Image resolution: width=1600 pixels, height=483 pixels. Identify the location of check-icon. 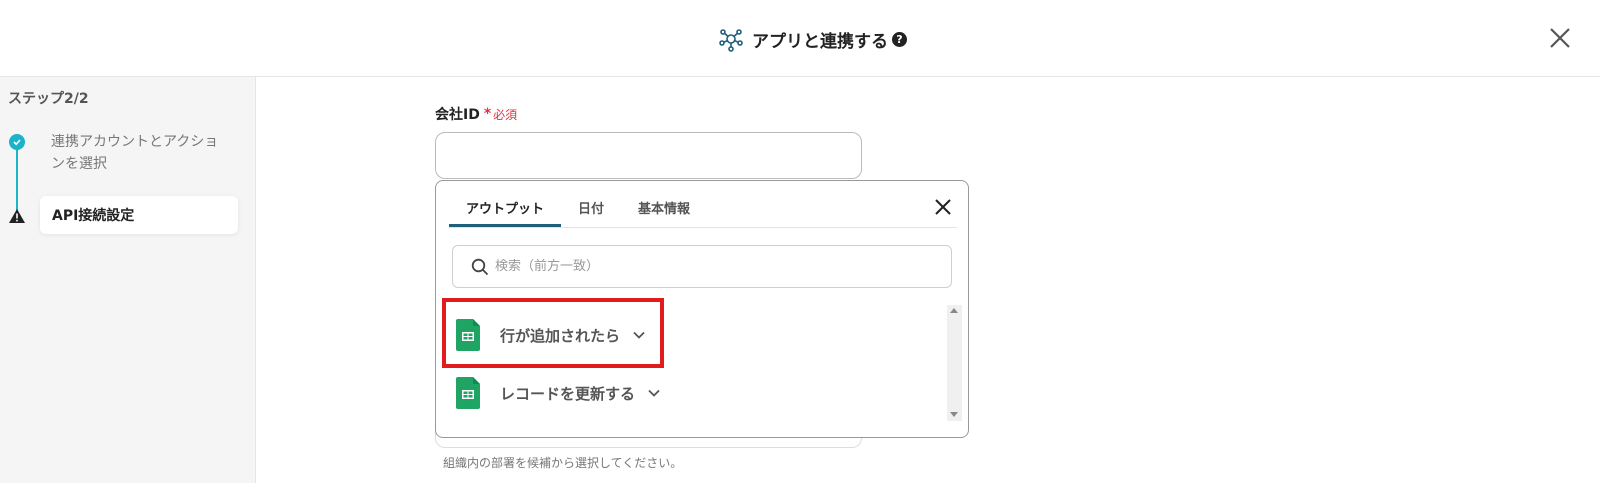
(17, 142).